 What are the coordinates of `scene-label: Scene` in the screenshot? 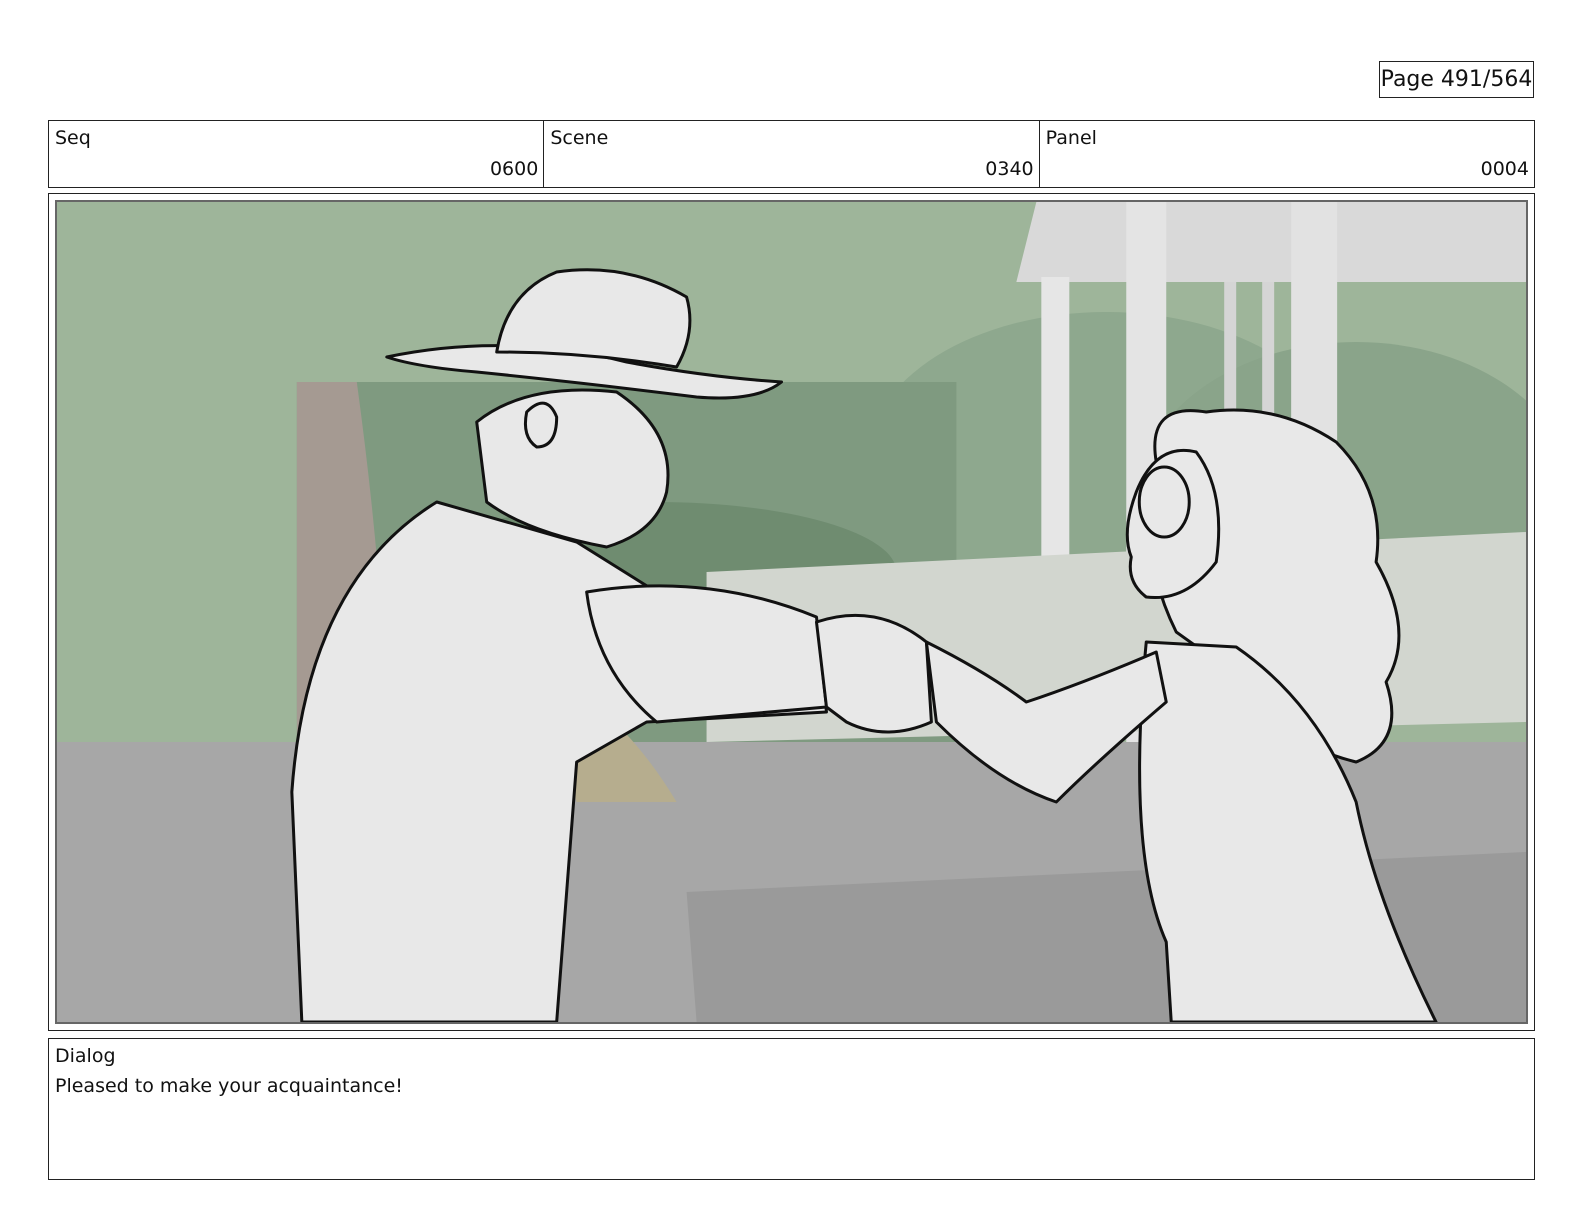 It's located at (579, 138).